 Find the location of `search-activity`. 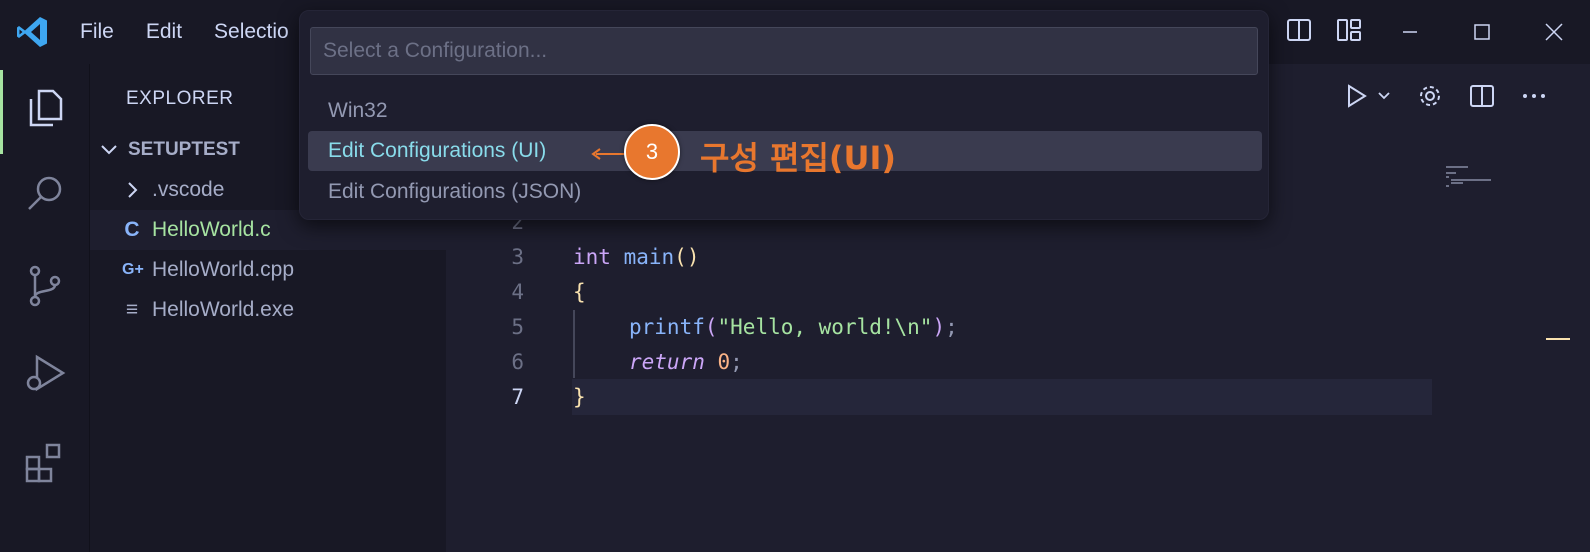

search-activity is located at coordinates (45, 193).